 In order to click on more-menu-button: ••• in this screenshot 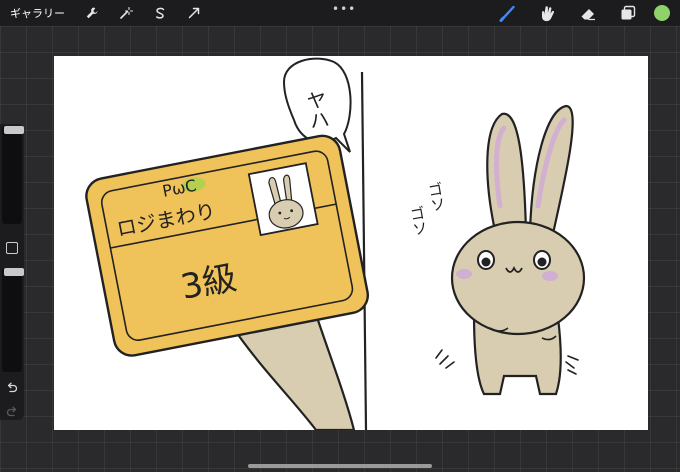, I will do `click(344, 9)`.